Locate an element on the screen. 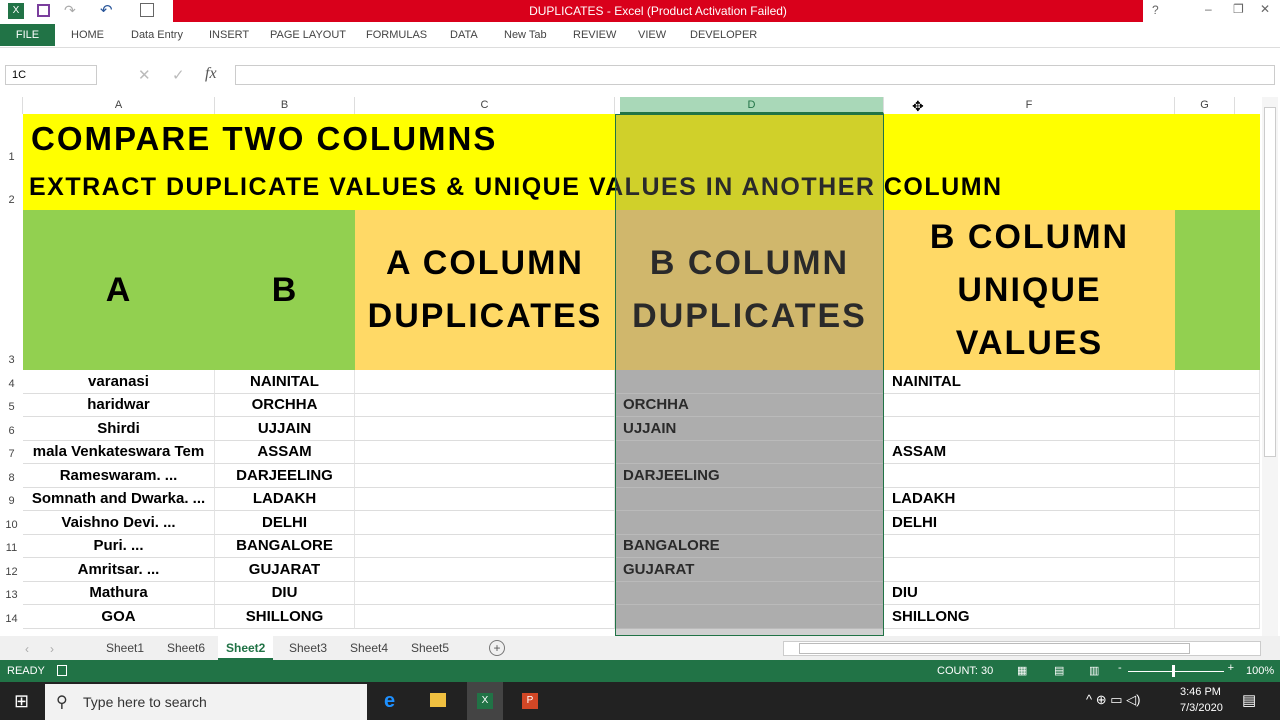 Image resolution: width=1280 pixels, height=720 pixels. enter-icon: ✓ is located at coordinates (178, 75).